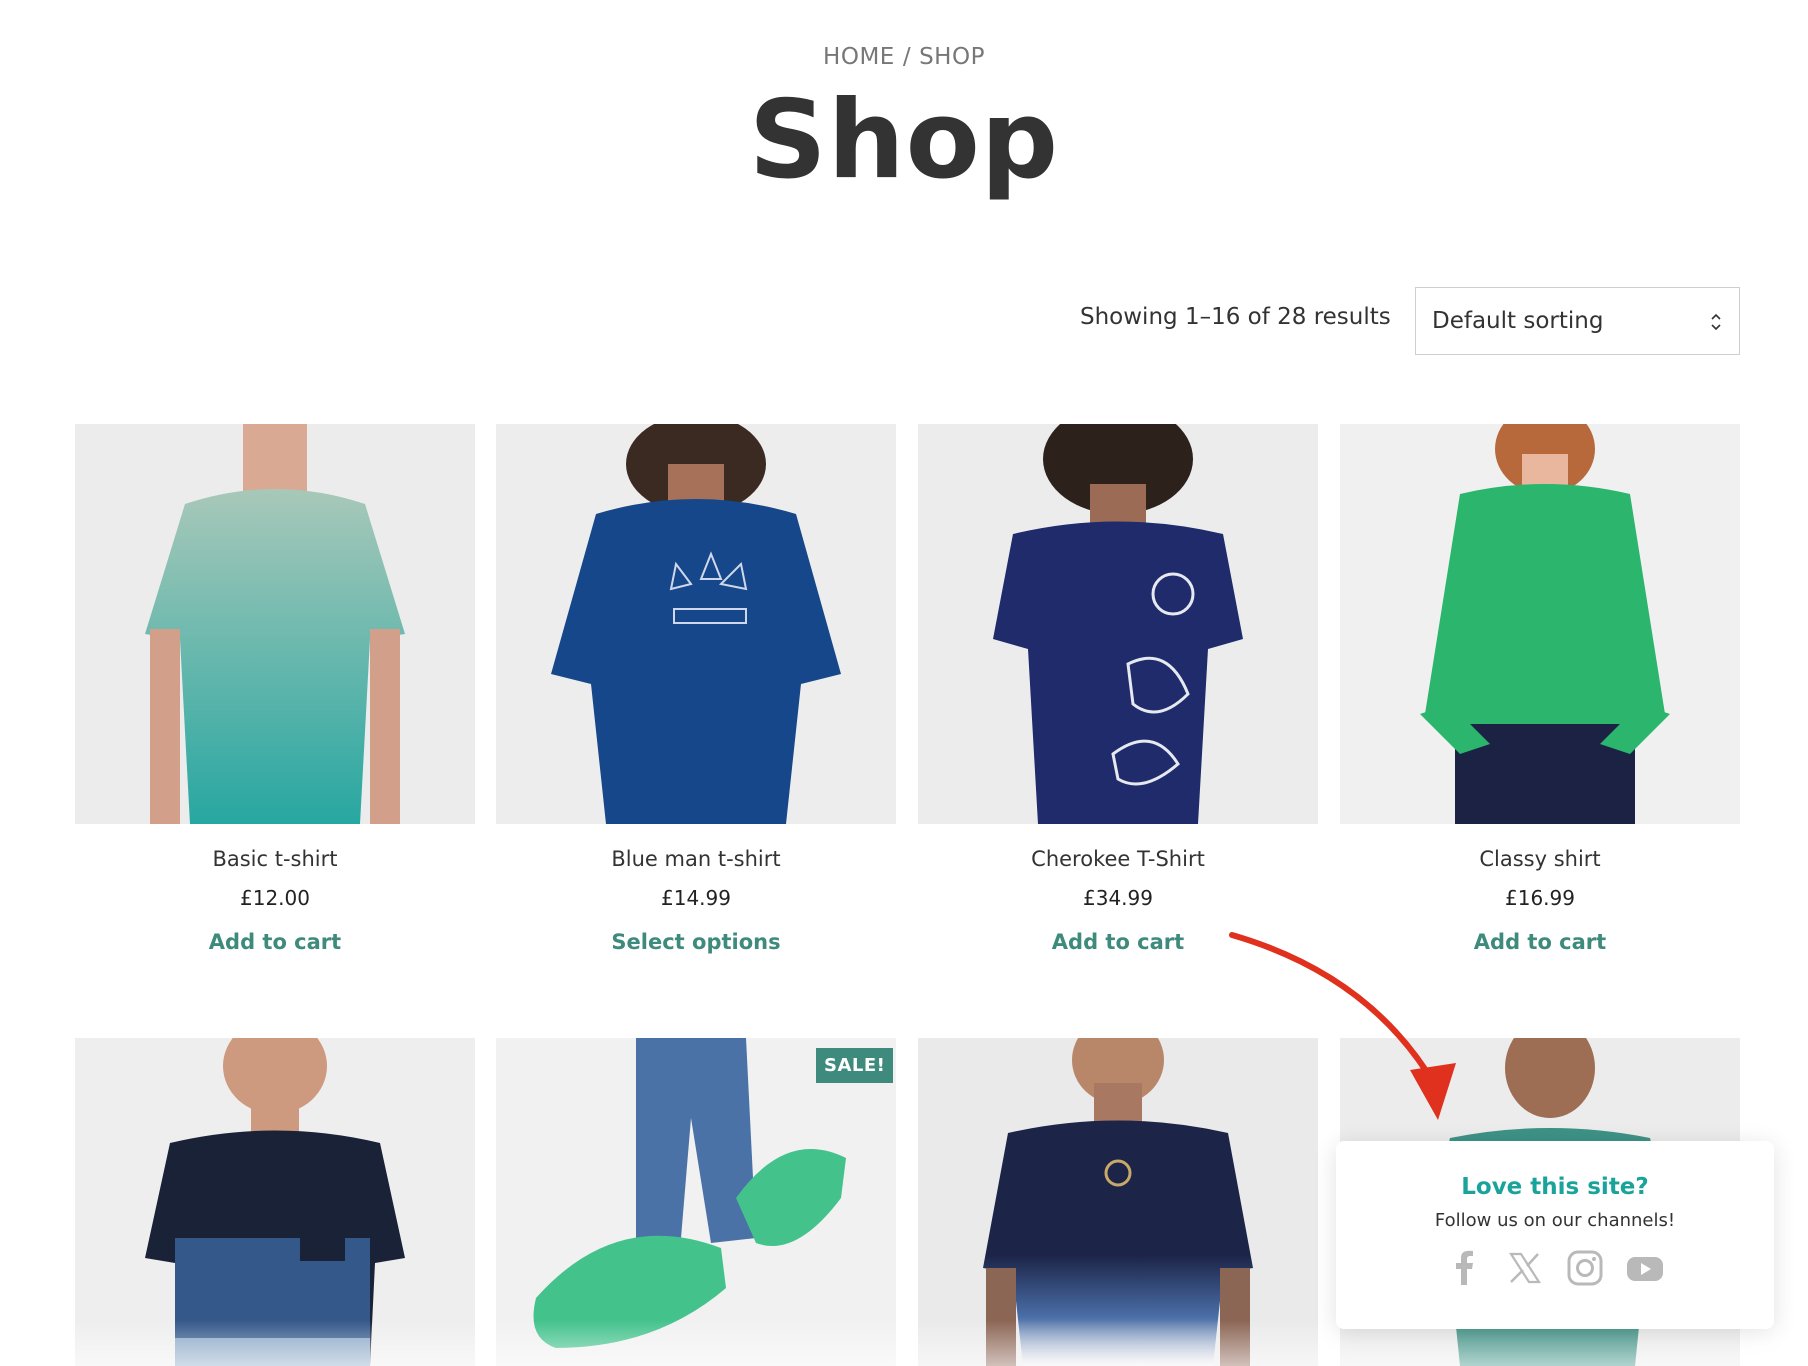  I want to click on youtube-icon, so click(1645, 1268).